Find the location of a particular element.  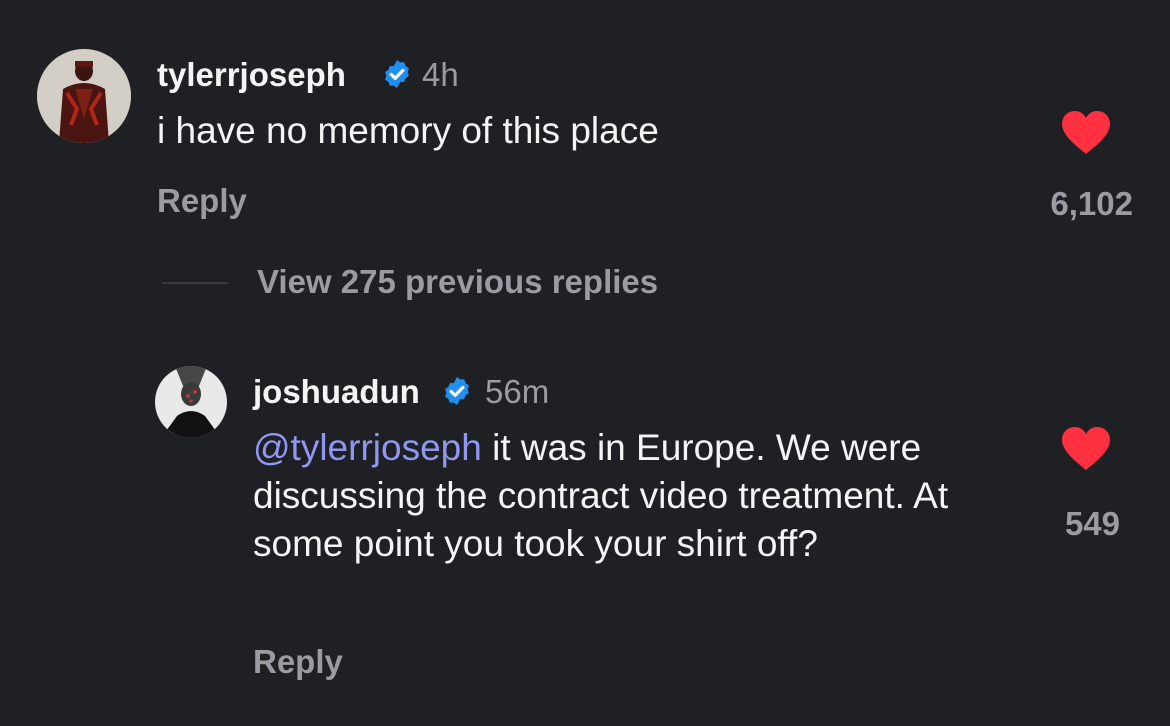

comment-username: tylerrjoseph is located at coordinates (251, 75).